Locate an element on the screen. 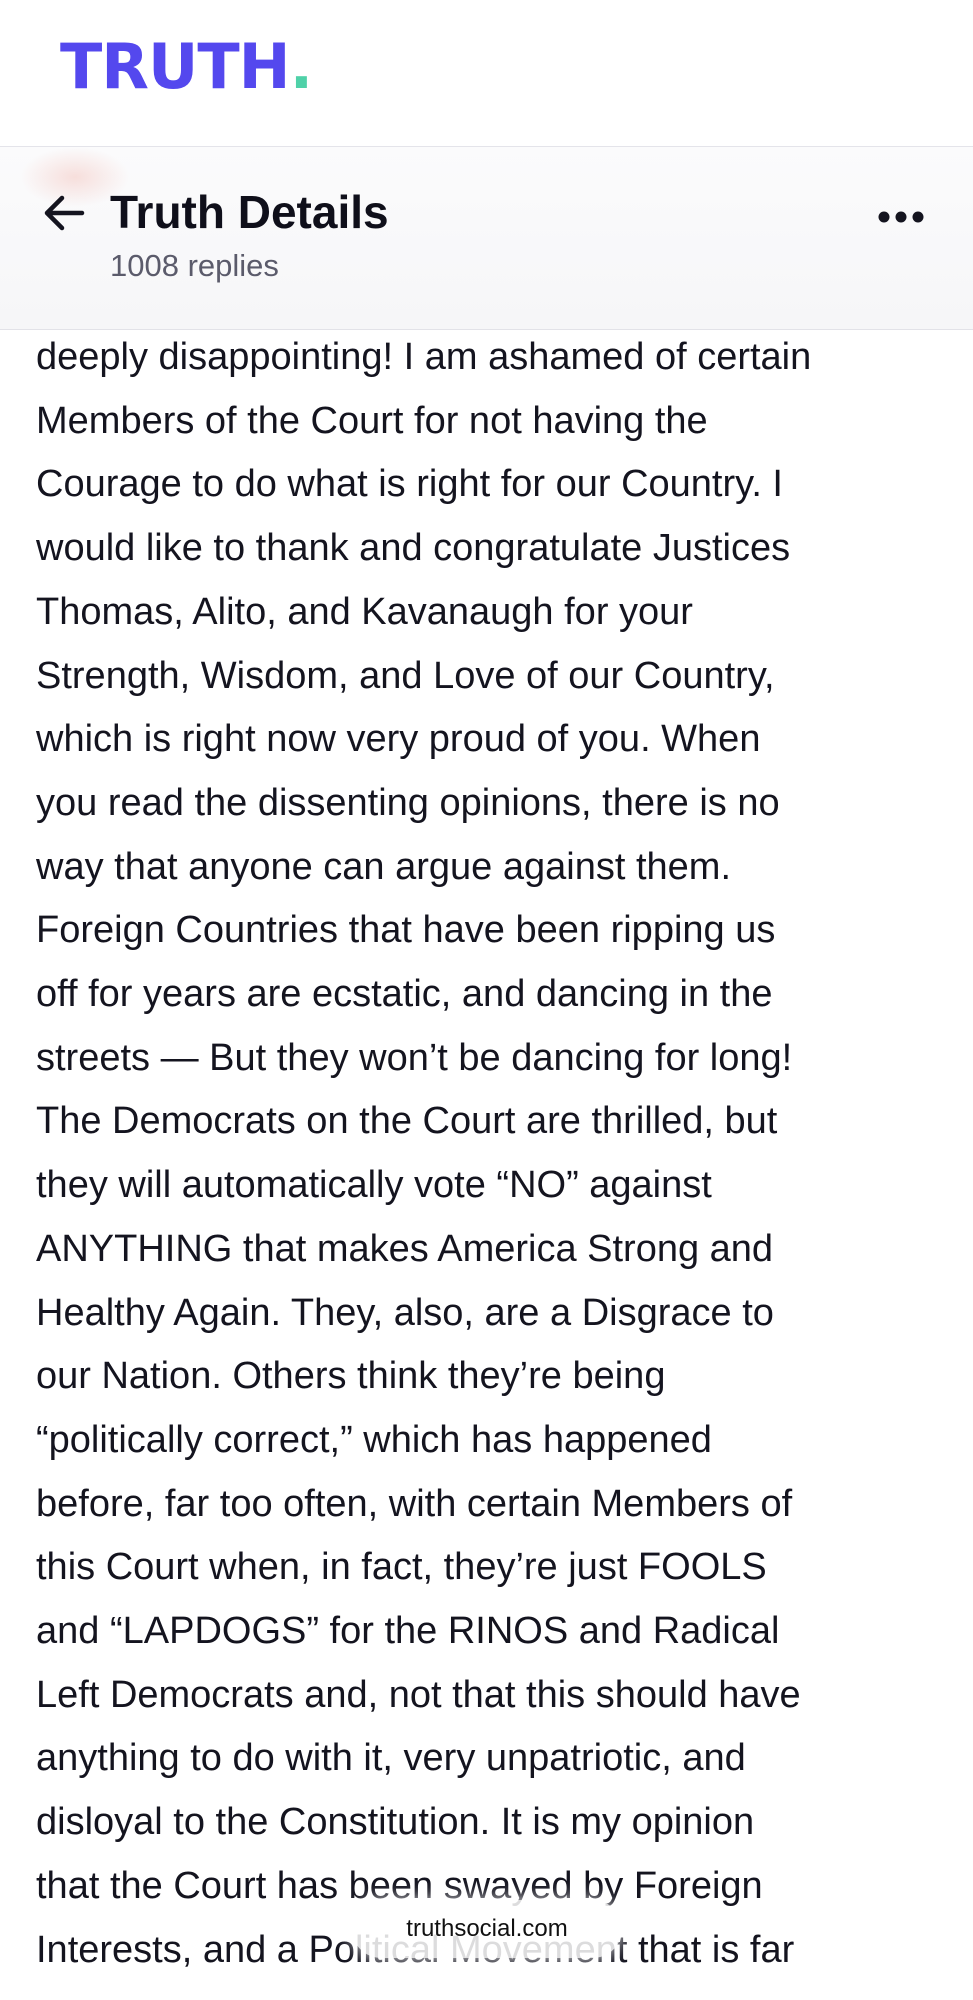 Image resolution: width=973 pixels, height=2000 pixels. page-title: Truth Details is located at coordinates (249, 212).